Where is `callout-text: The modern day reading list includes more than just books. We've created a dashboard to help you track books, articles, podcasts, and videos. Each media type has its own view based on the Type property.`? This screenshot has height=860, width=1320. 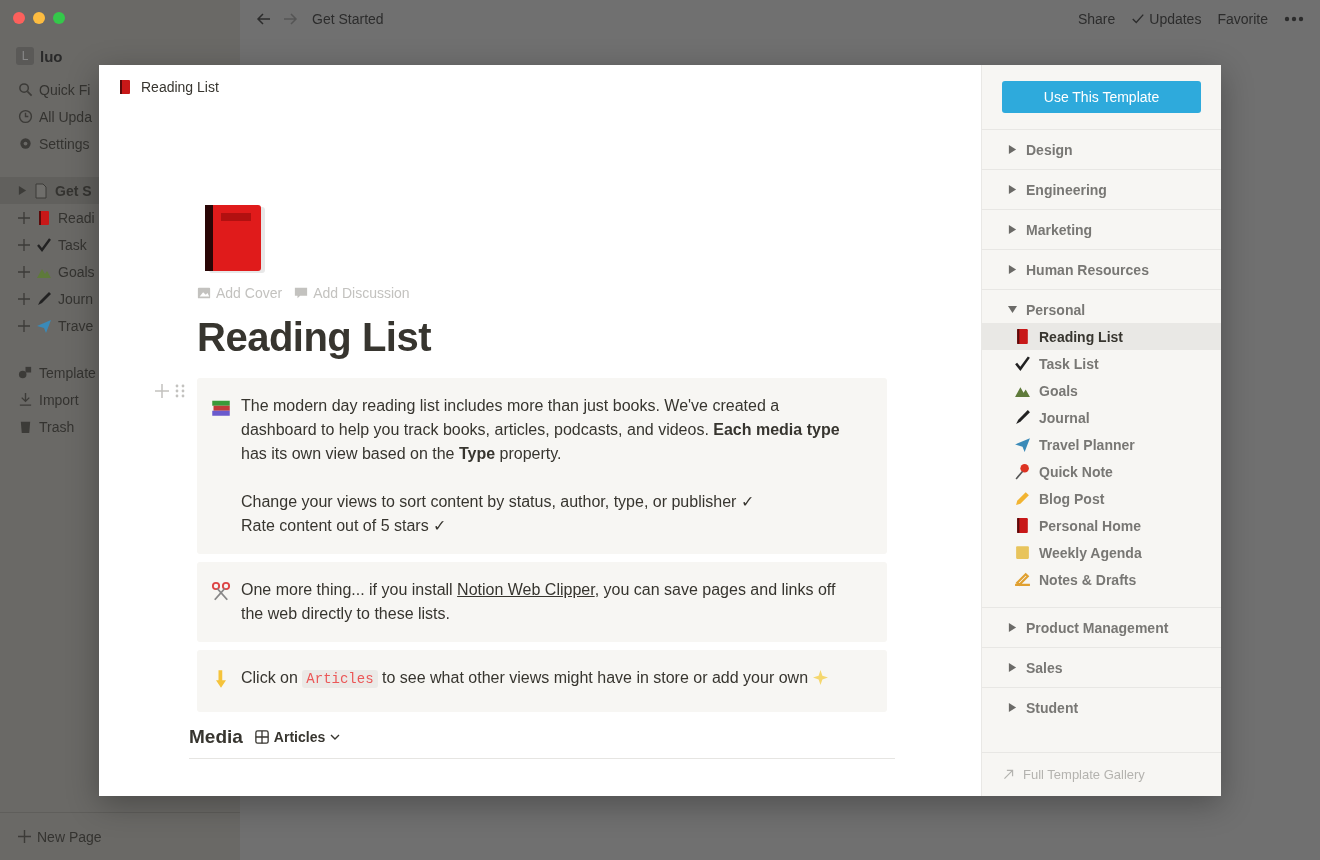 callout-text: The modern day reading list includes more than just books. We've created a dashboard to help you track books, articles, podcasts, and videos. Each media type has its own view based on the Type property. is located at coordinates (541, 430).